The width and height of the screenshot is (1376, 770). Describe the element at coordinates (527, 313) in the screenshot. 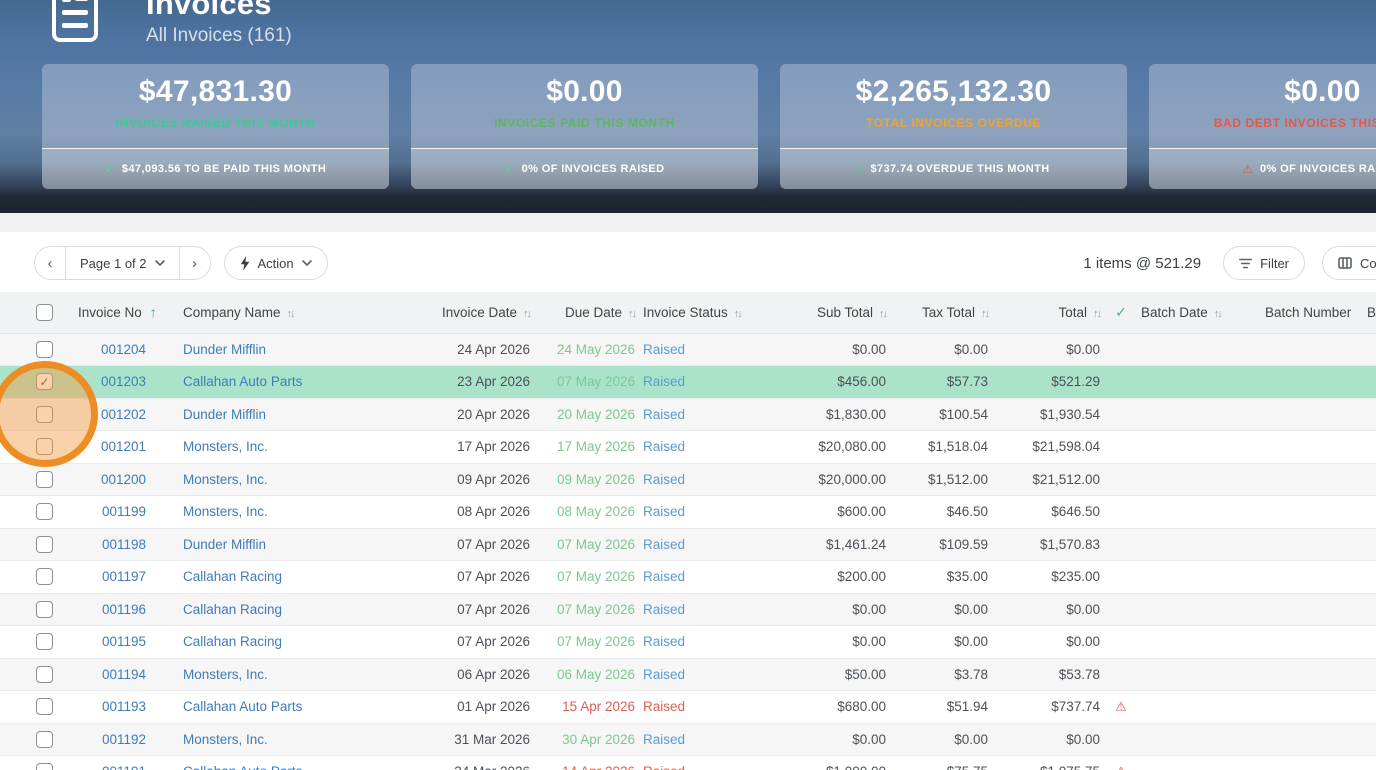

I see `sort-icon: ↑↓` at that location.